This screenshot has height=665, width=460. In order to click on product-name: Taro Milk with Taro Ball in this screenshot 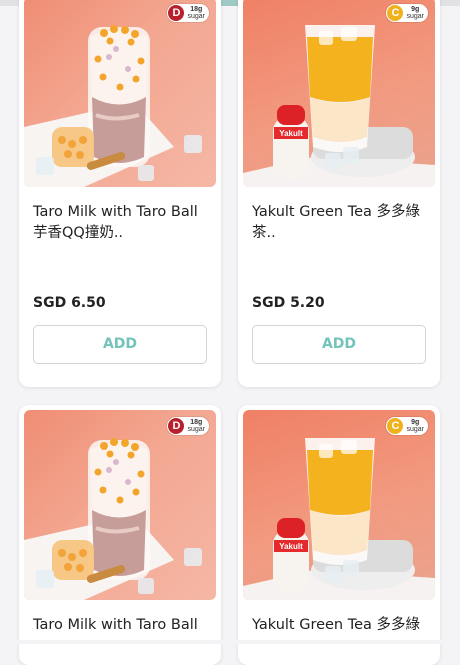, I will do `click(123, 625)`.